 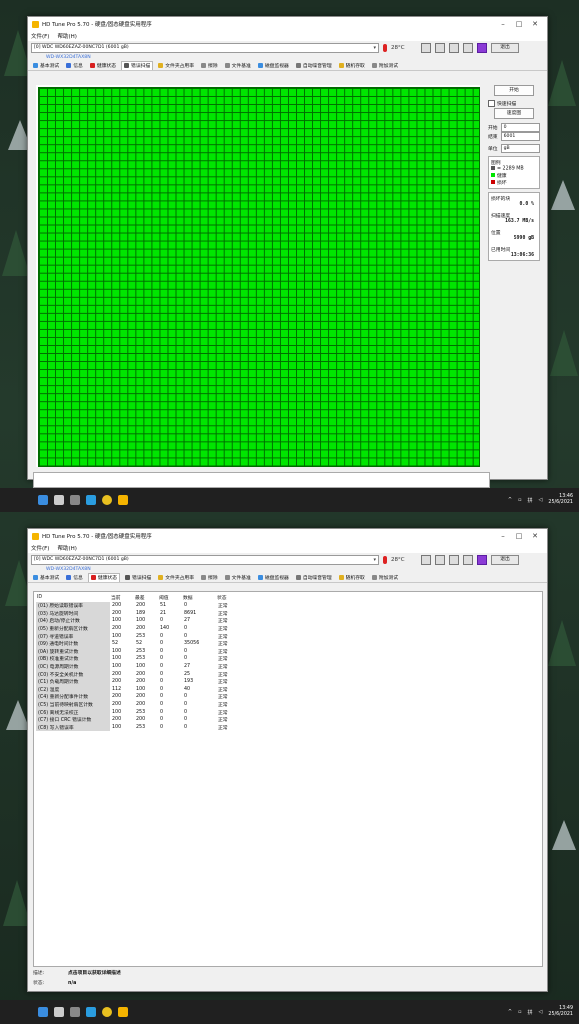 I want to click on col-threshold: 阈值, so click(x=170, y=597).